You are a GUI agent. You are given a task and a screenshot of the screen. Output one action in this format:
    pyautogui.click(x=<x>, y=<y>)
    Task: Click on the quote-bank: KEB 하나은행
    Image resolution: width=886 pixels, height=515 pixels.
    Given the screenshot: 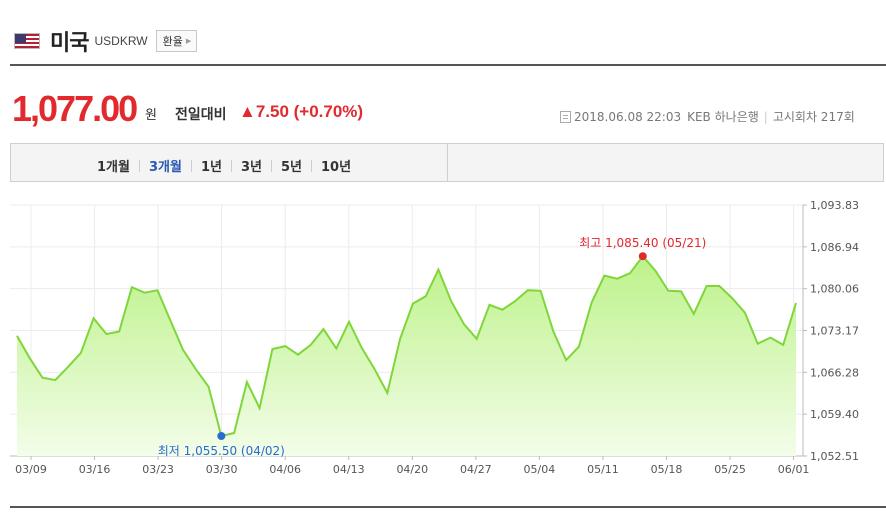 What is the action you would take?
    pyautogui.click(x=723, y=117)
    